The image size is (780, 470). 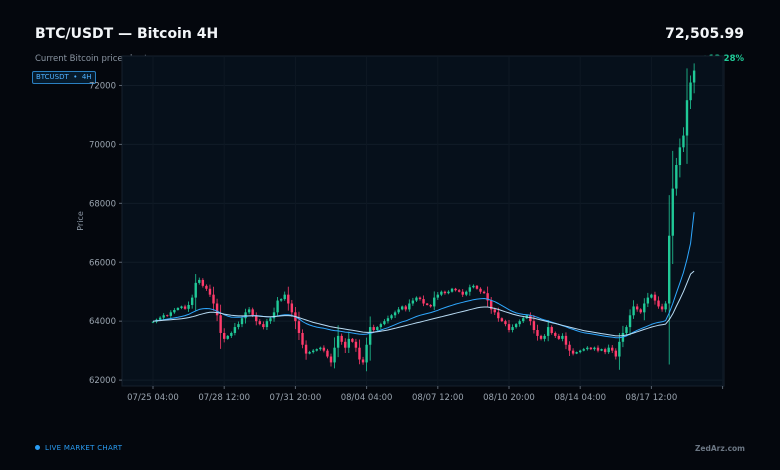 I want to click on live-market-indicator: LIVE MARKET CHART, so click(x=78, y=448).